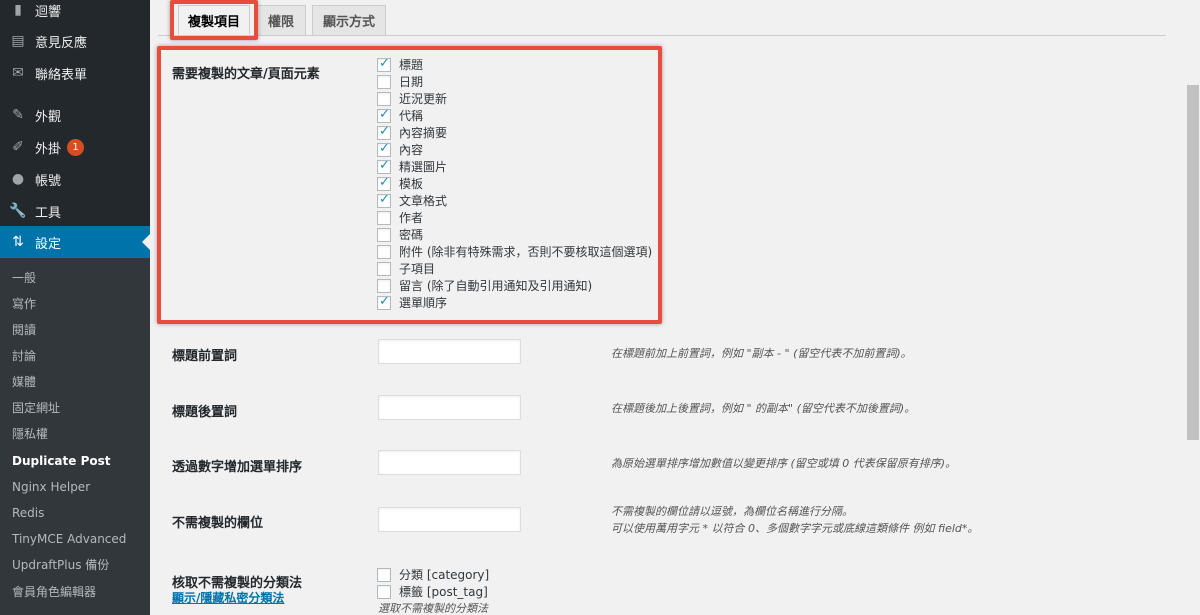 This screenshot has height=615, width=1200. What do you see at coordinates (60, 565) in the screenshot?
I see `submenu-updraftplus: UpdraftPlus 備份` at bounding box center [60, 565].